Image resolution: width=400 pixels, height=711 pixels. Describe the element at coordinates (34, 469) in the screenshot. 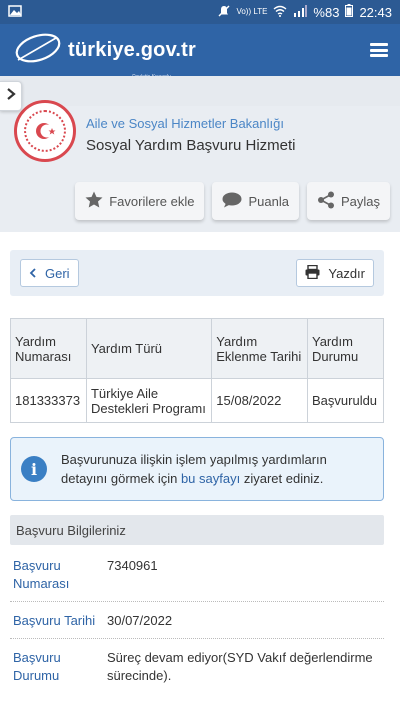

I see `info-icon: i` at that location.